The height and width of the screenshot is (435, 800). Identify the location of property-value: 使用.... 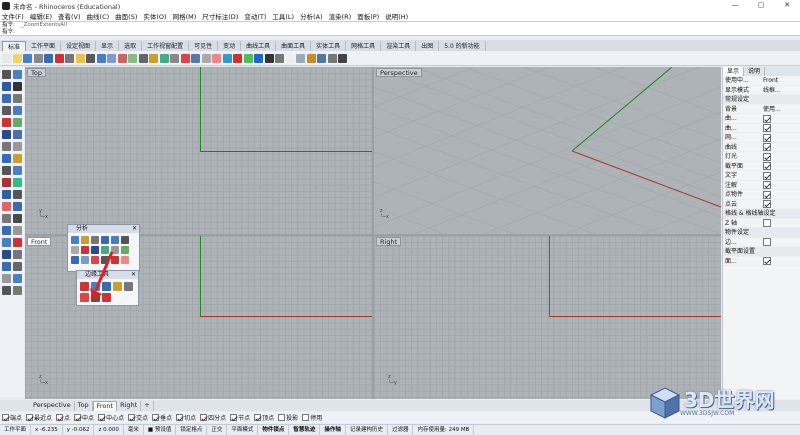
(781, 109).